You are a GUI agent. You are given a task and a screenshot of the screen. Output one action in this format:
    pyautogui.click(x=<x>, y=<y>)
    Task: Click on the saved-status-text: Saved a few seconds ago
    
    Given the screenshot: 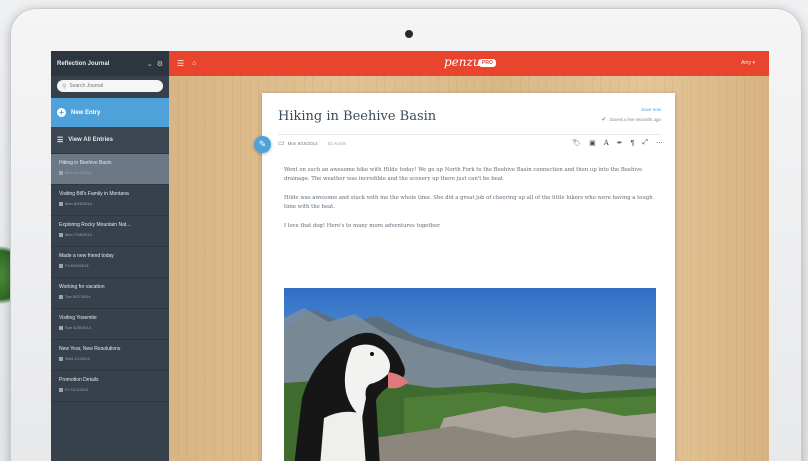 What is the action you would take?
    pyautogui.click(x=635, y=119)
    